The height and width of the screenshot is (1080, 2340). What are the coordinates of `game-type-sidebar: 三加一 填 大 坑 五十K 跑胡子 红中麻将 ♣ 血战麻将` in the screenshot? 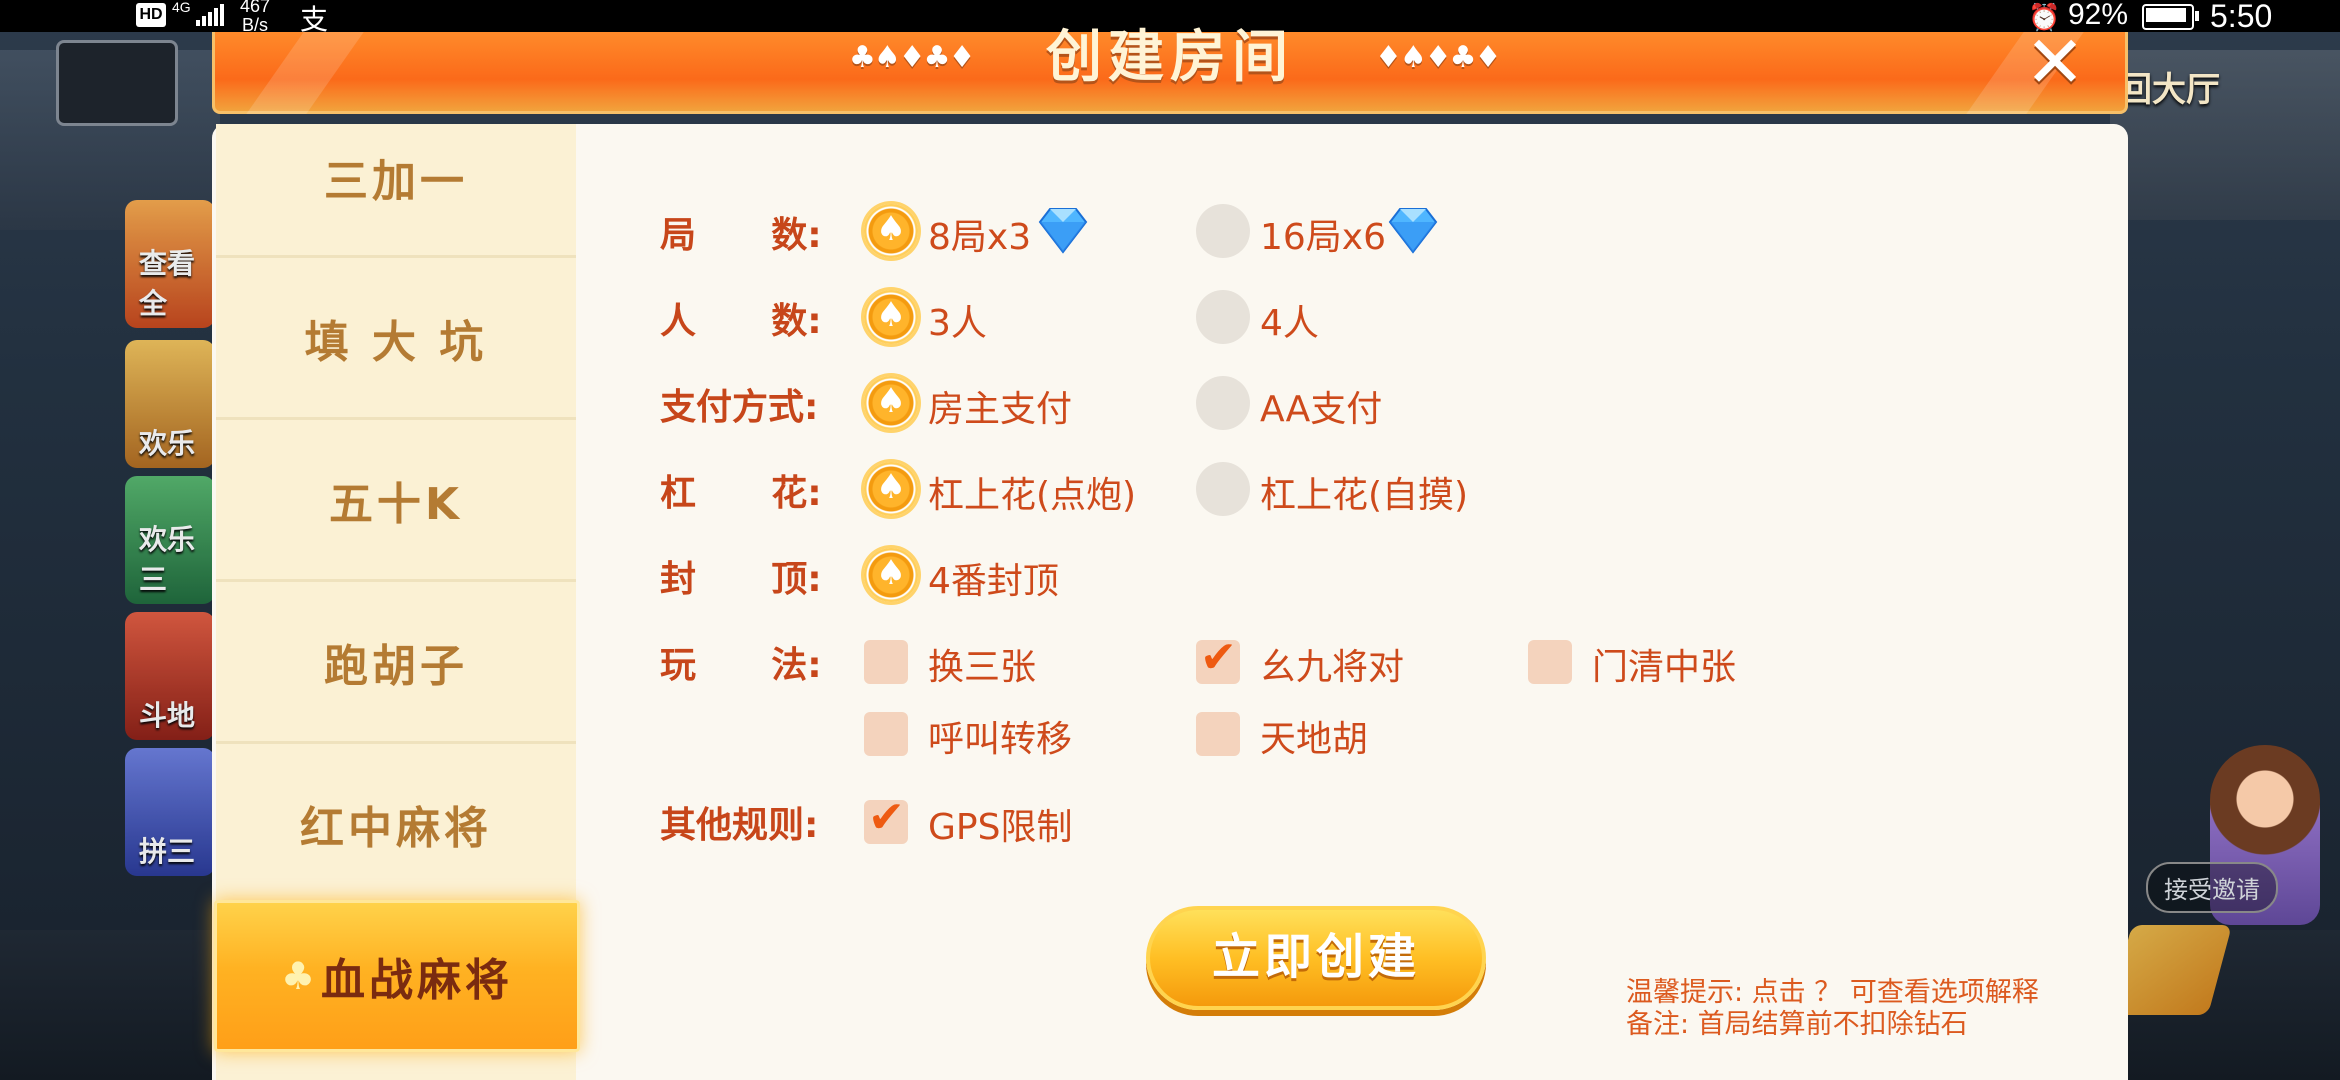 It's located at (397, 602).